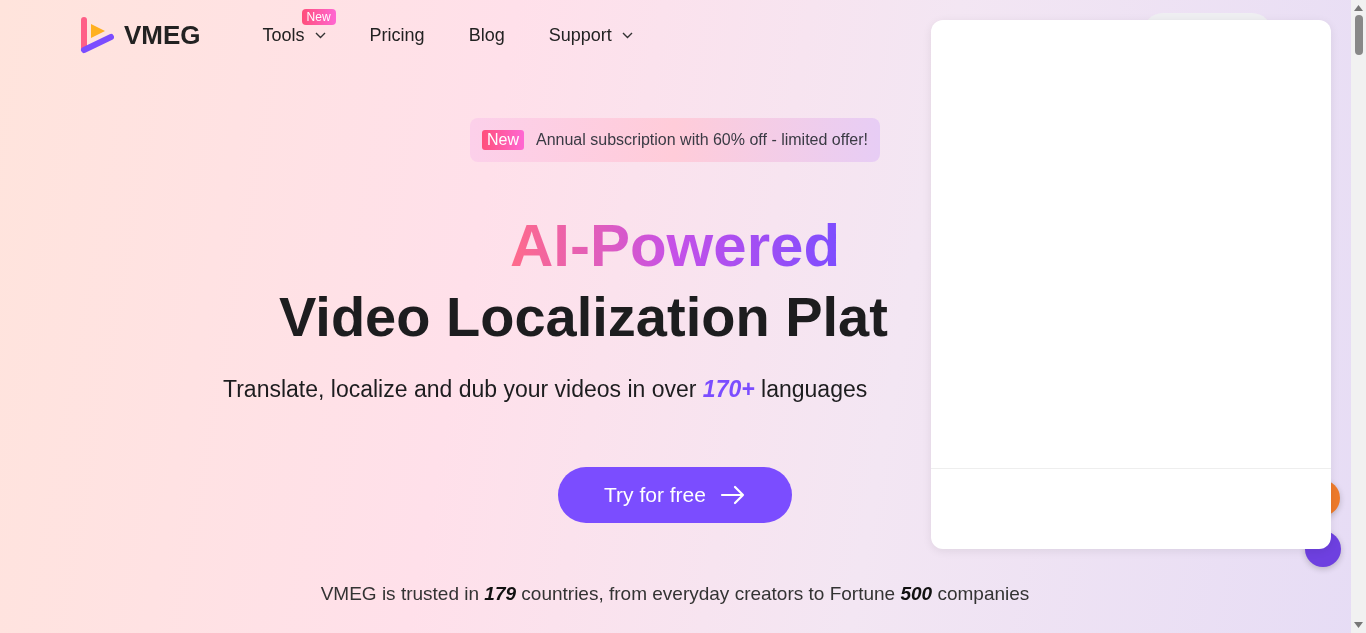  What do you see at coordinates (97, 35) in the screenshot?
I see `logo-icon` at bounding box center [97, 35].